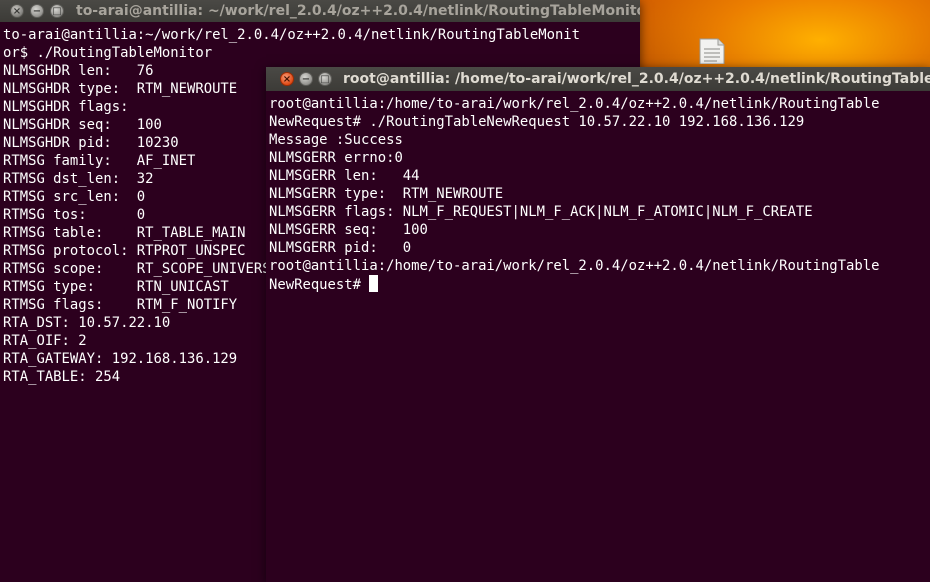 This screenshot has width=930, height=582. Describe the element at coordinates (374, 283) in the screenshot. I see `terminal-cursor` at that location.